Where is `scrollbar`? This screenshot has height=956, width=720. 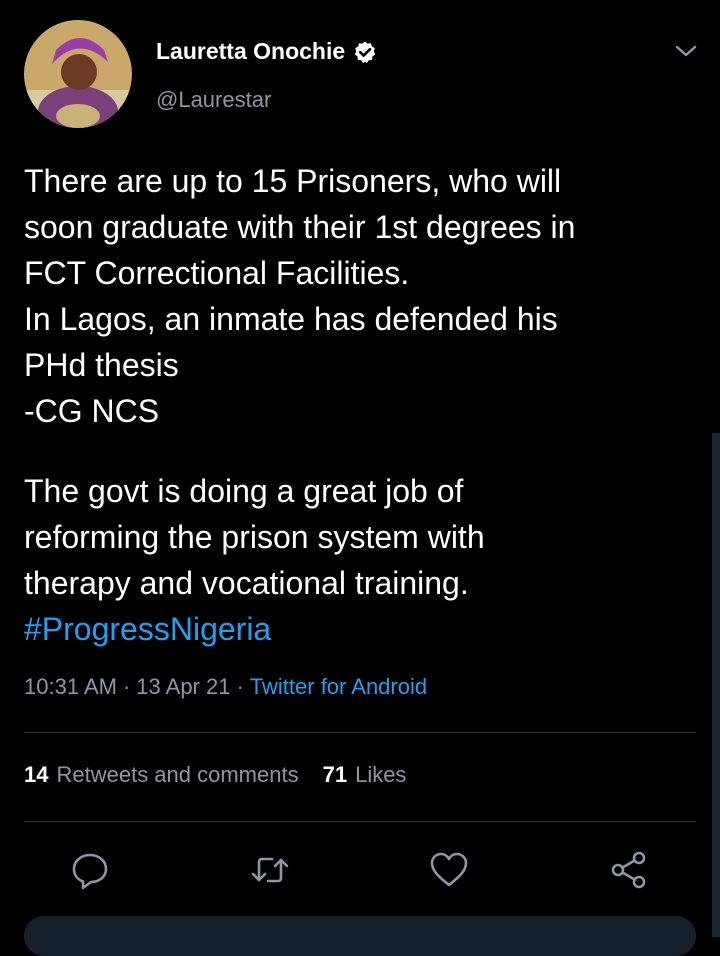
scrollbar is located at coordinates (716, 685).